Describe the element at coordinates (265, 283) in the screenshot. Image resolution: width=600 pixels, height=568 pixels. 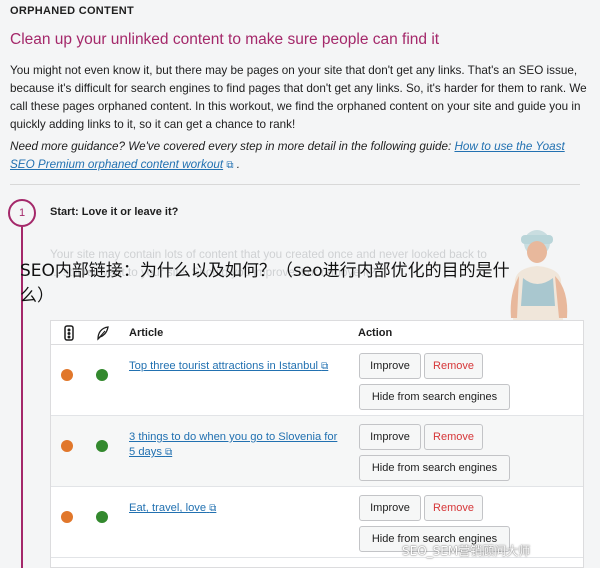
I see `overlay-title: SEO内部链接：为什么以及如何？（seo进行内部优化的目的是什么）` at that location.